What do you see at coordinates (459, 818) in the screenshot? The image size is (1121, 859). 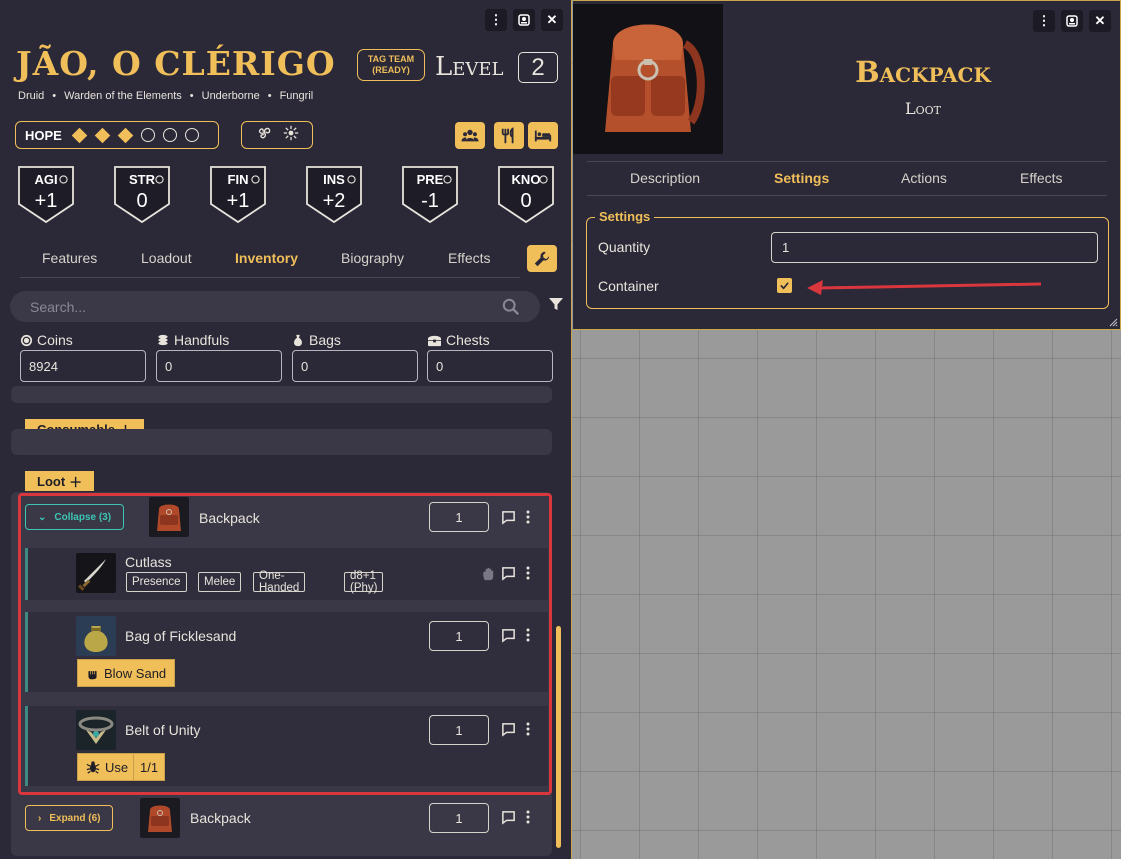 I see `quantity-input: 1` at bounding box center [459, 818].